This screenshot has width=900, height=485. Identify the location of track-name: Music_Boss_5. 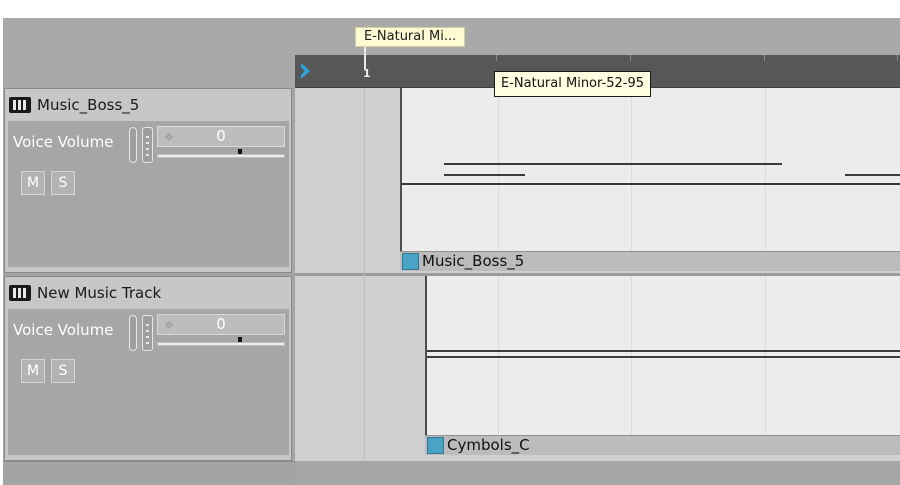
(88, 105).